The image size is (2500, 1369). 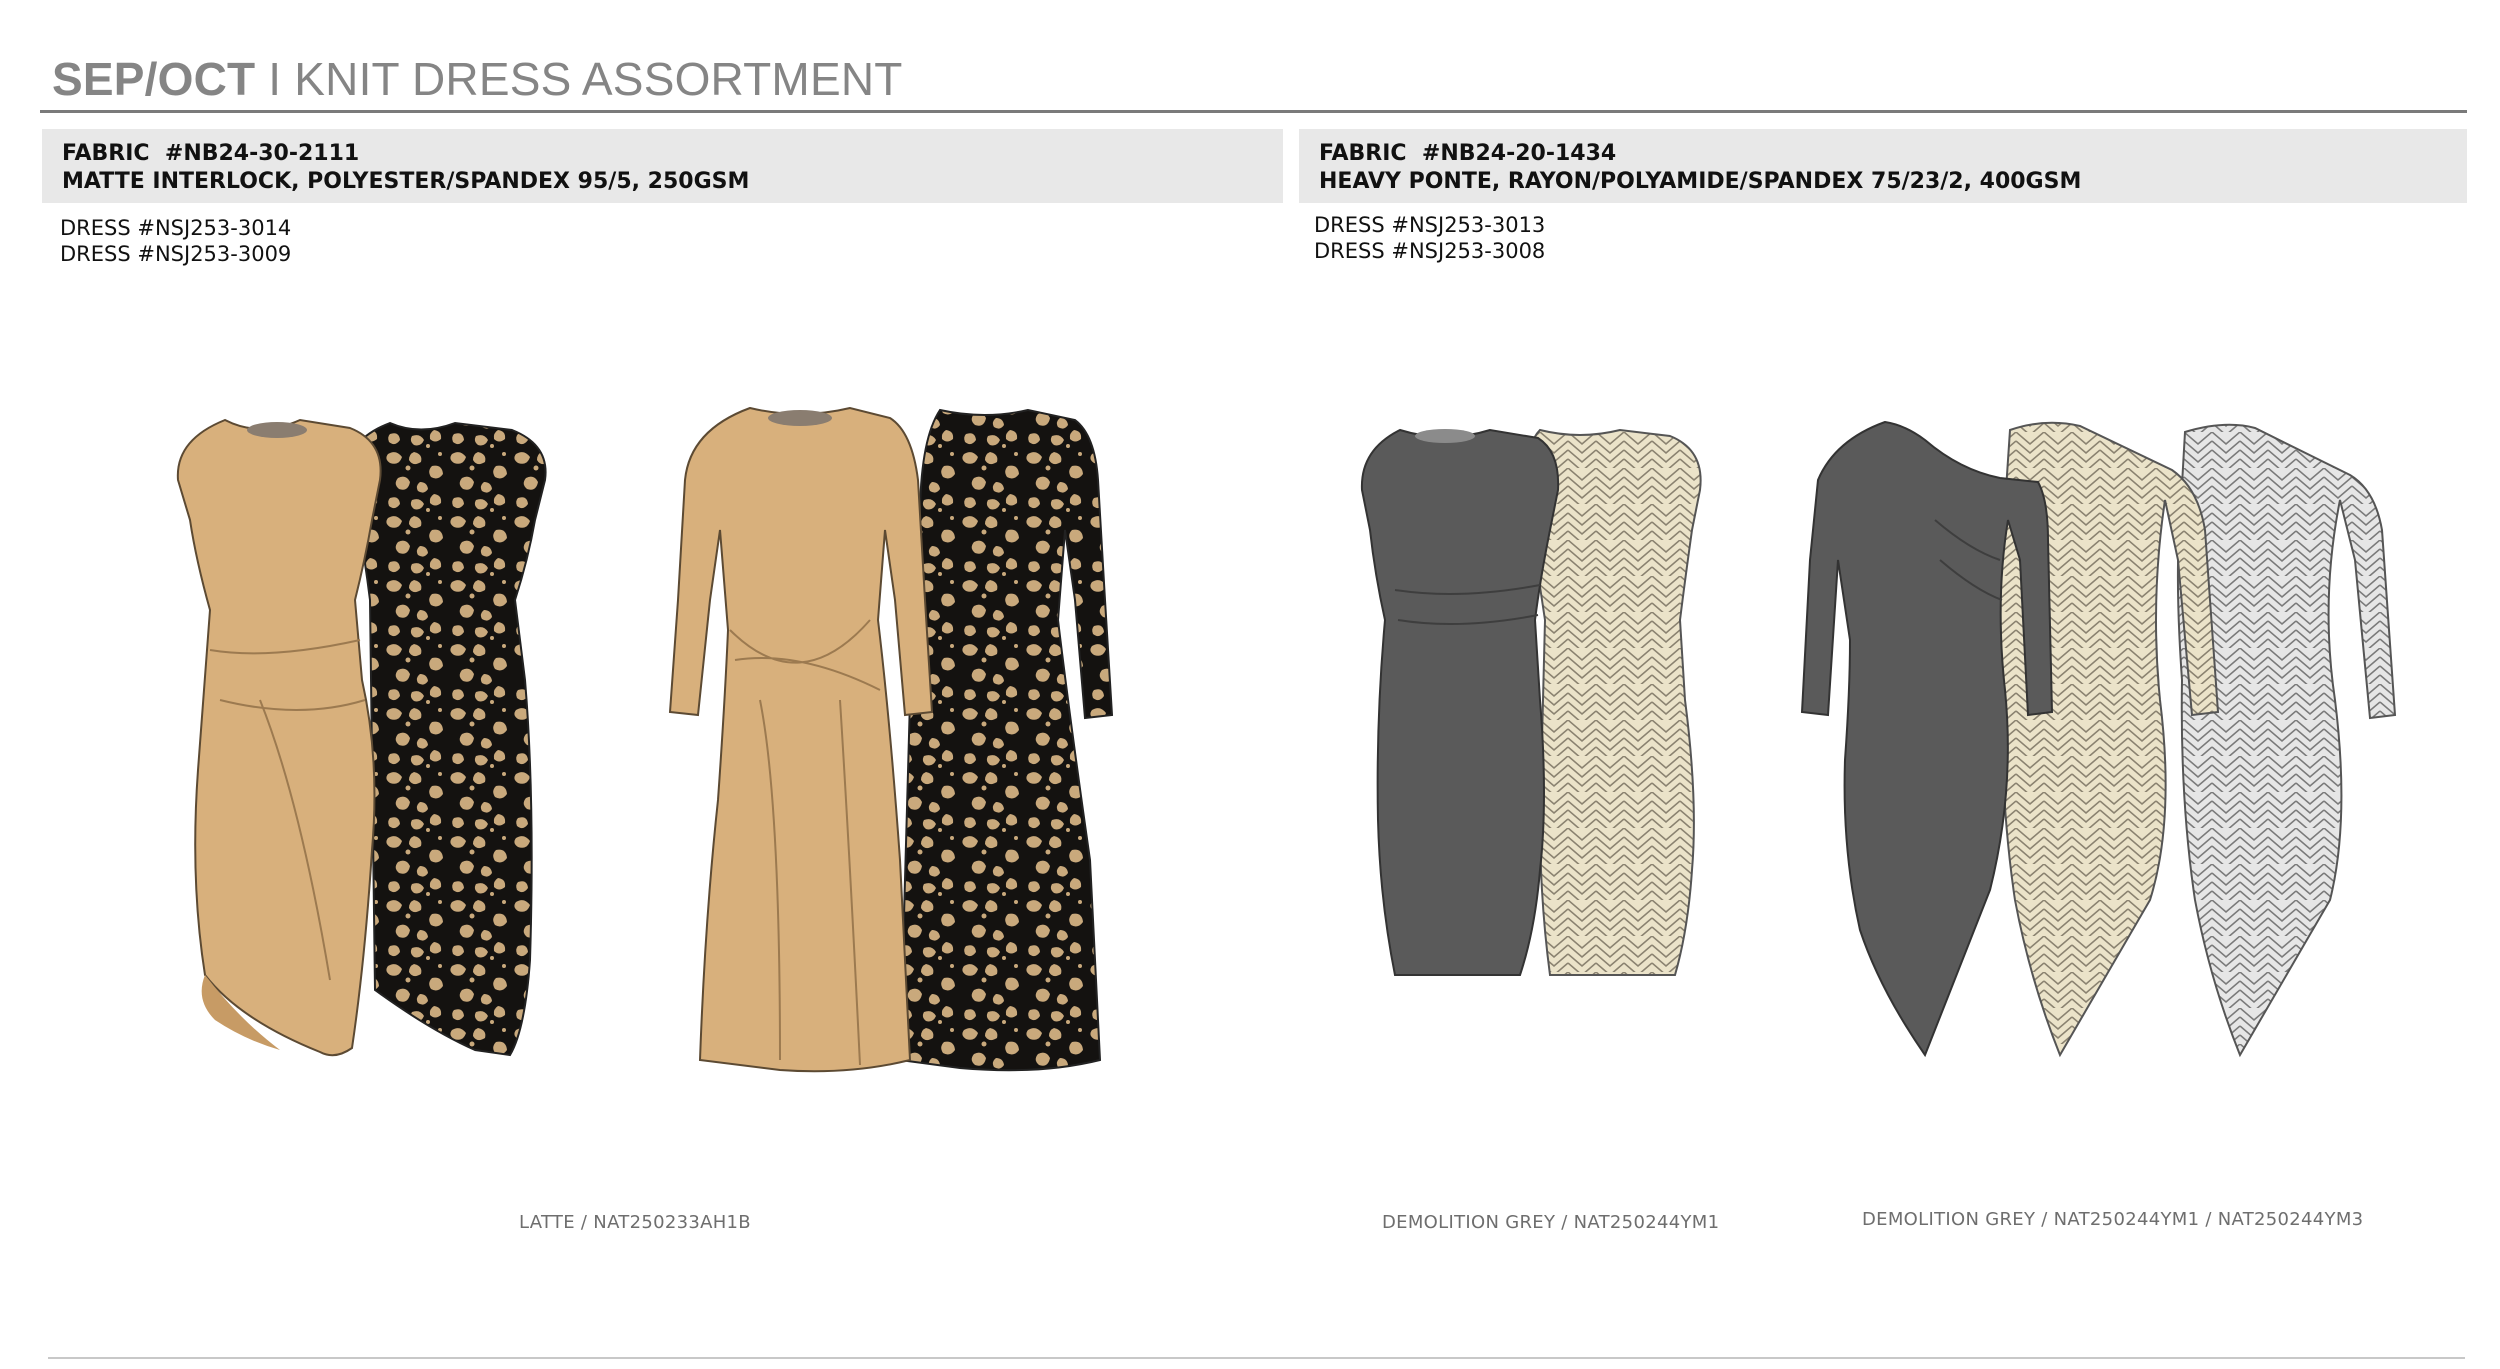 I want to click on dress-3014-leopard, so click(x=445, y=739).